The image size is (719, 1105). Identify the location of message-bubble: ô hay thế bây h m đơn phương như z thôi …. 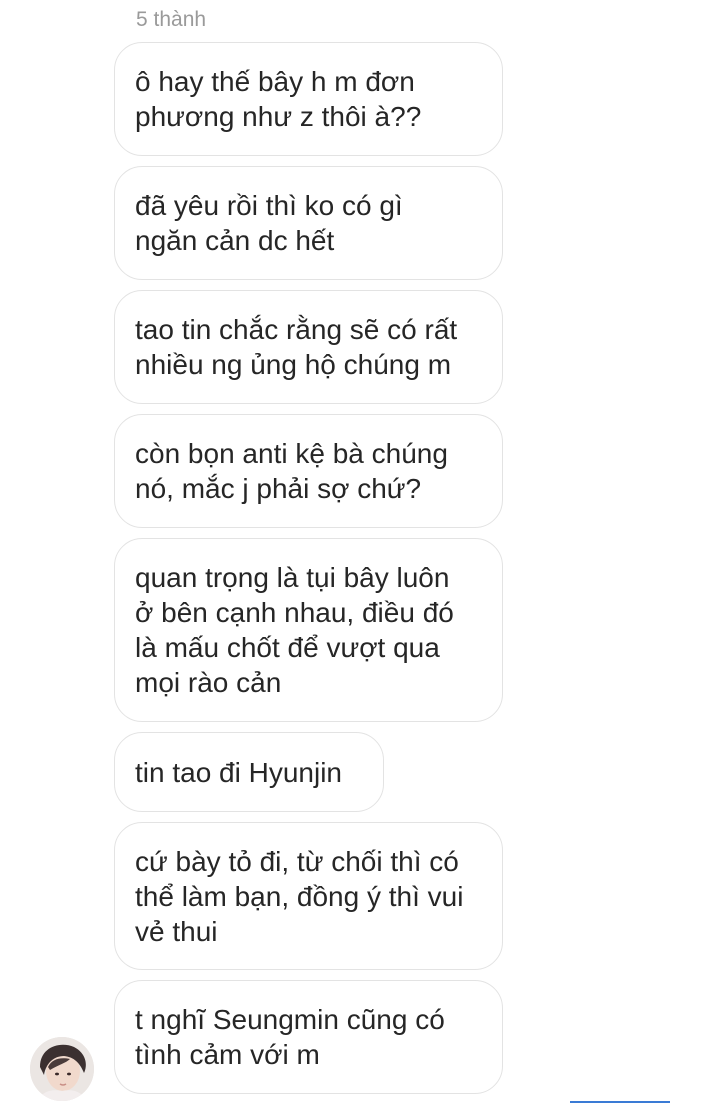
(308, 99).